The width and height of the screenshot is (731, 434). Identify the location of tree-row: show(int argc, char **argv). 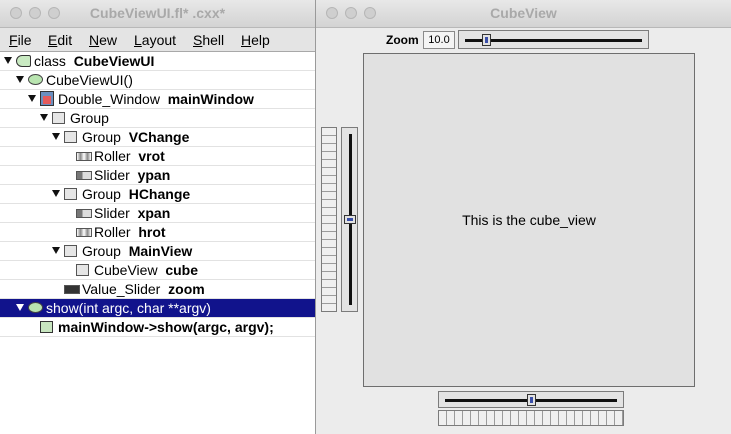
(157, 308).